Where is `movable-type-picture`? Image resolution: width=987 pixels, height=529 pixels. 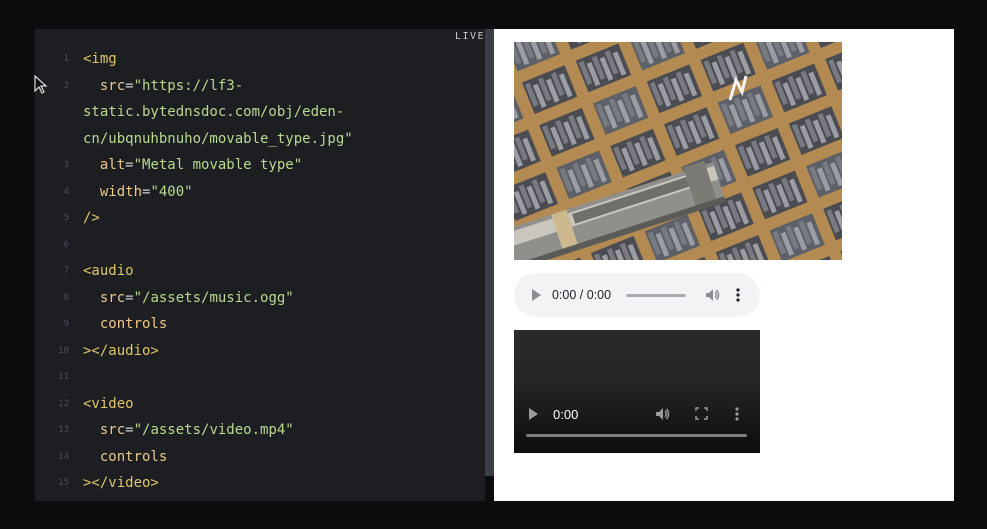
movable-type-picture is located at coordinates (678, 151).